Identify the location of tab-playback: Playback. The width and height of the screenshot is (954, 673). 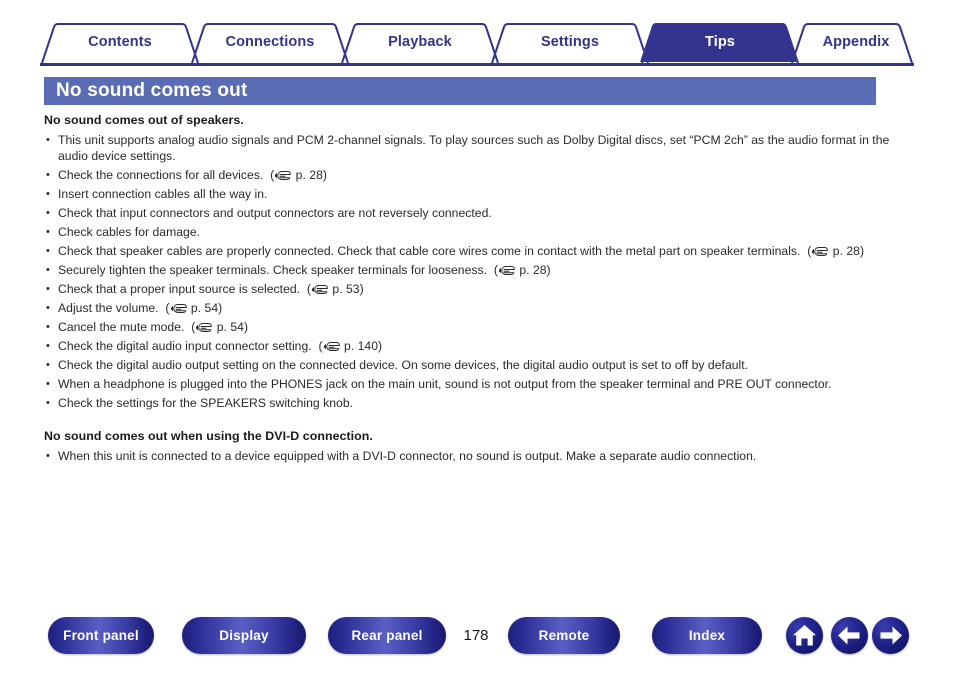
(420, 42).